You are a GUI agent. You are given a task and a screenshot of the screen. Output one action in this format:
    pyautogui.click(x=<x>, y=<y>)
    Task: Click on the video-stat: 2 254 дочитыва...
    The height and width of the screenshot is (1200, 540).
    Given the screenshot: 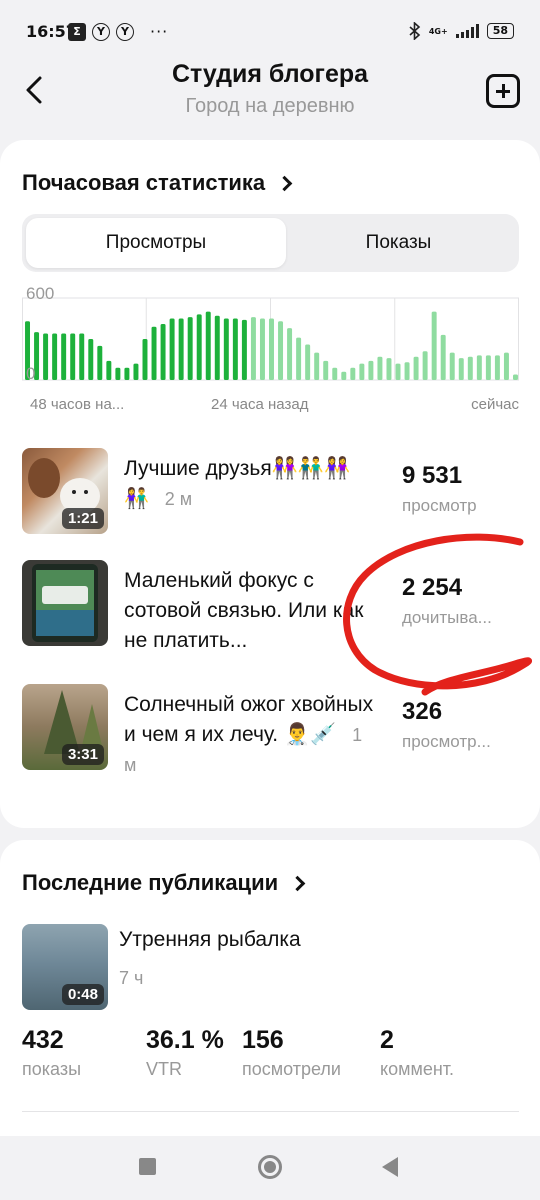 What is the action you would take?
    pyautogui.click(x=460, y=601)
    